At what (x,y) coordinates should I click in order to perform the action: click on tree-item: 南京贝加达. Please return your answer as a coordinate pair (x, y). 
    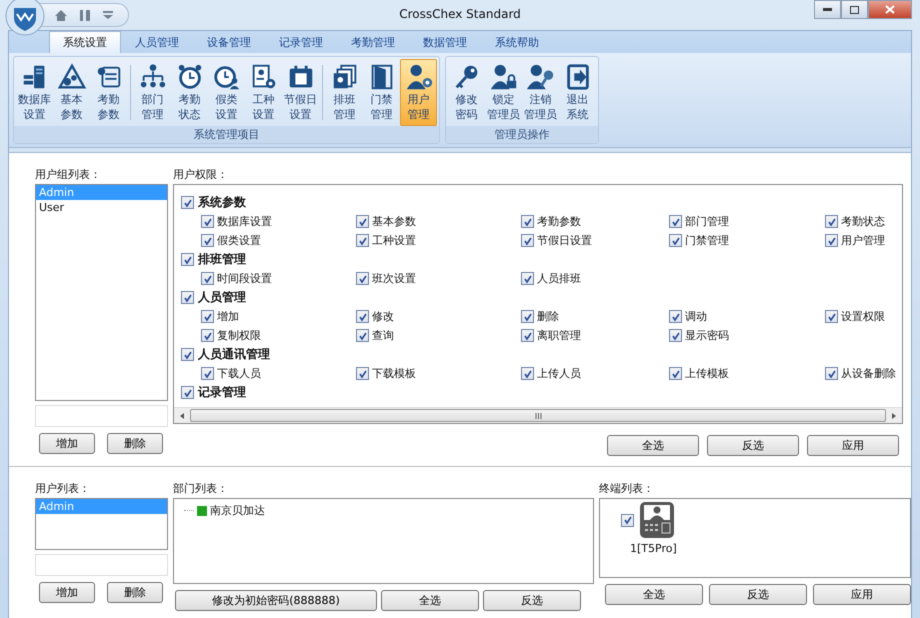
    Looking at the image, I should click on (237, 510).